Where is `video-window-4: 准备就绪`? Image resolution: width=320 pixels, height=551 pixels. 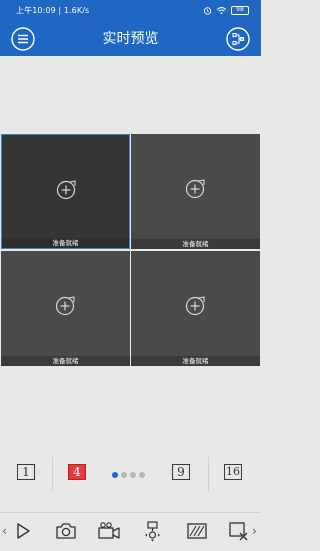
video-window-4: 准备就绪 is located at coordinates (195, 308).